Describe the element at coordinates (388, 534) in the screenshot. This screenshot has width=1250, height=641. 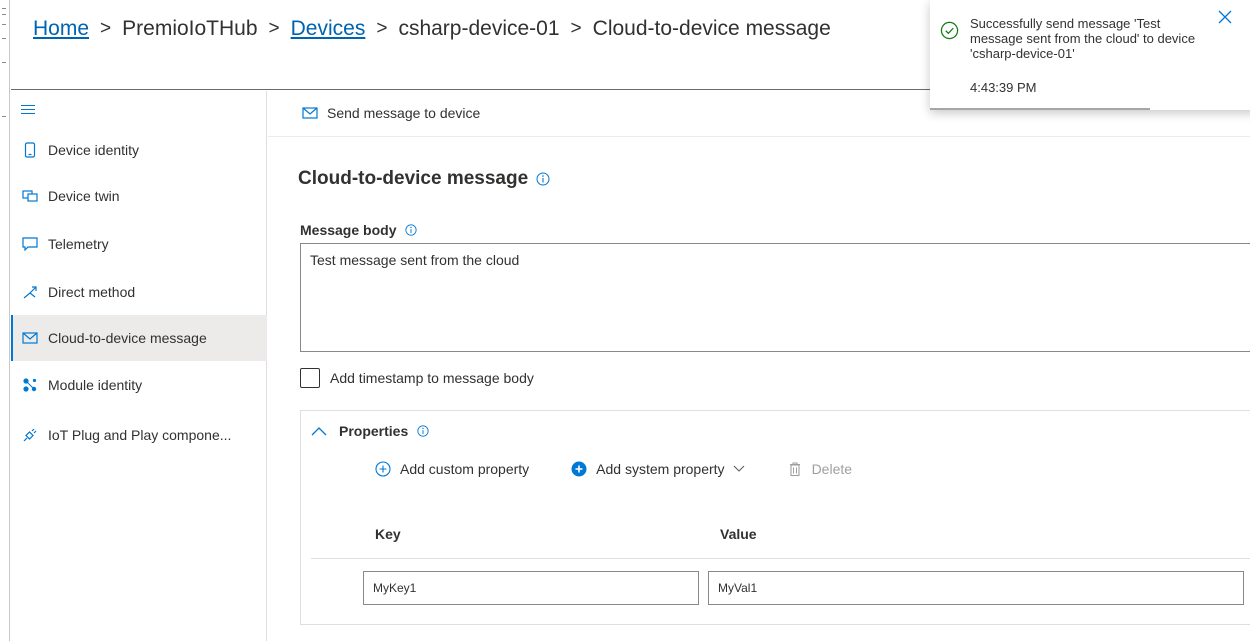
I see `key-column-header: Key` at that location.